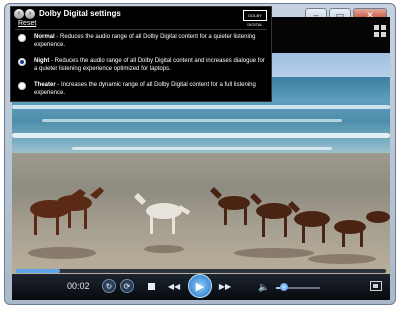  I want to click on mute-button: 🔈, so click(263, 287).